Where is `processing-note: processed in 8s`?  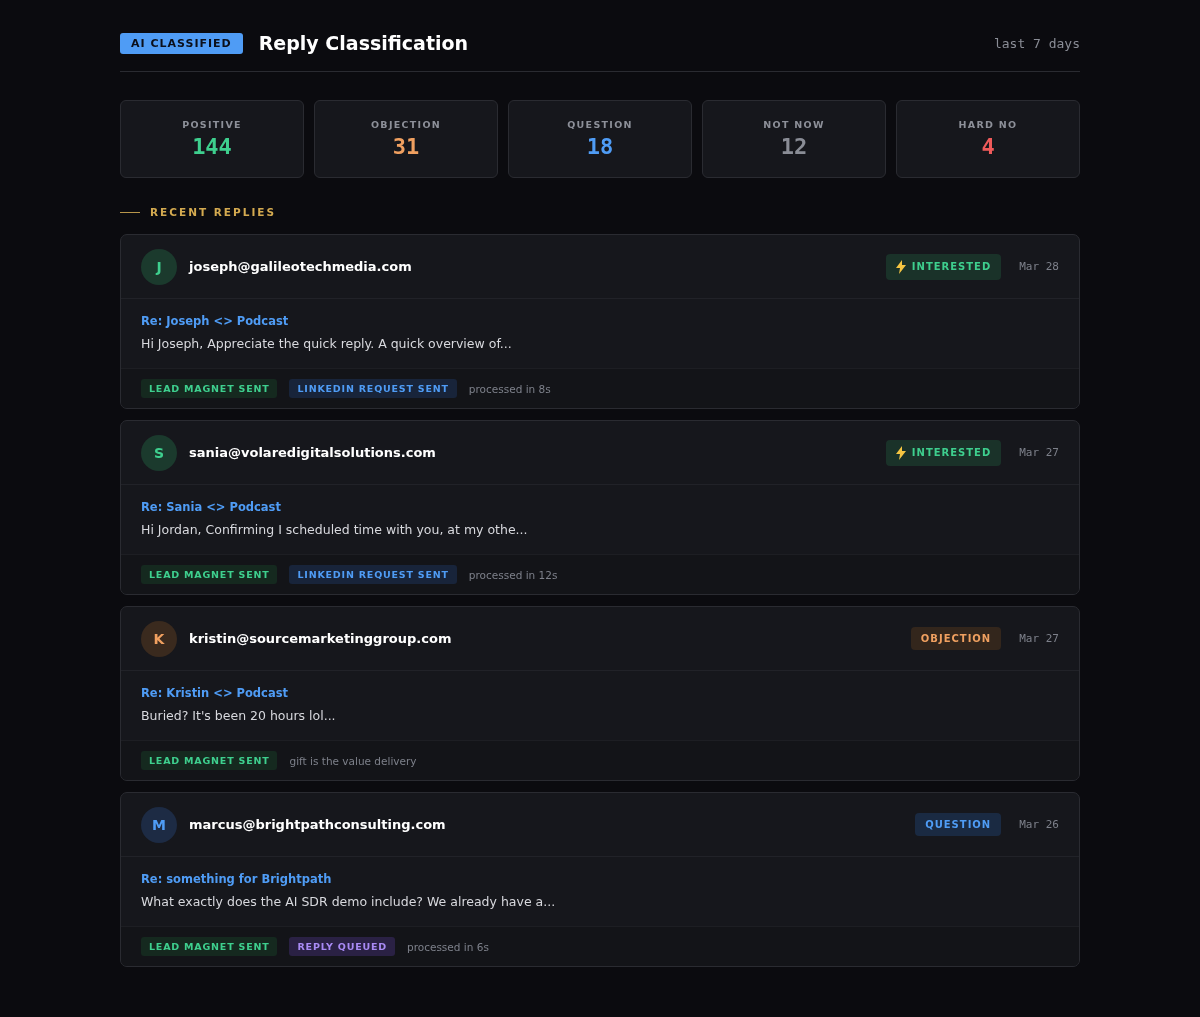 processing-note: processed in 8s is located at coordinates (509, 388).